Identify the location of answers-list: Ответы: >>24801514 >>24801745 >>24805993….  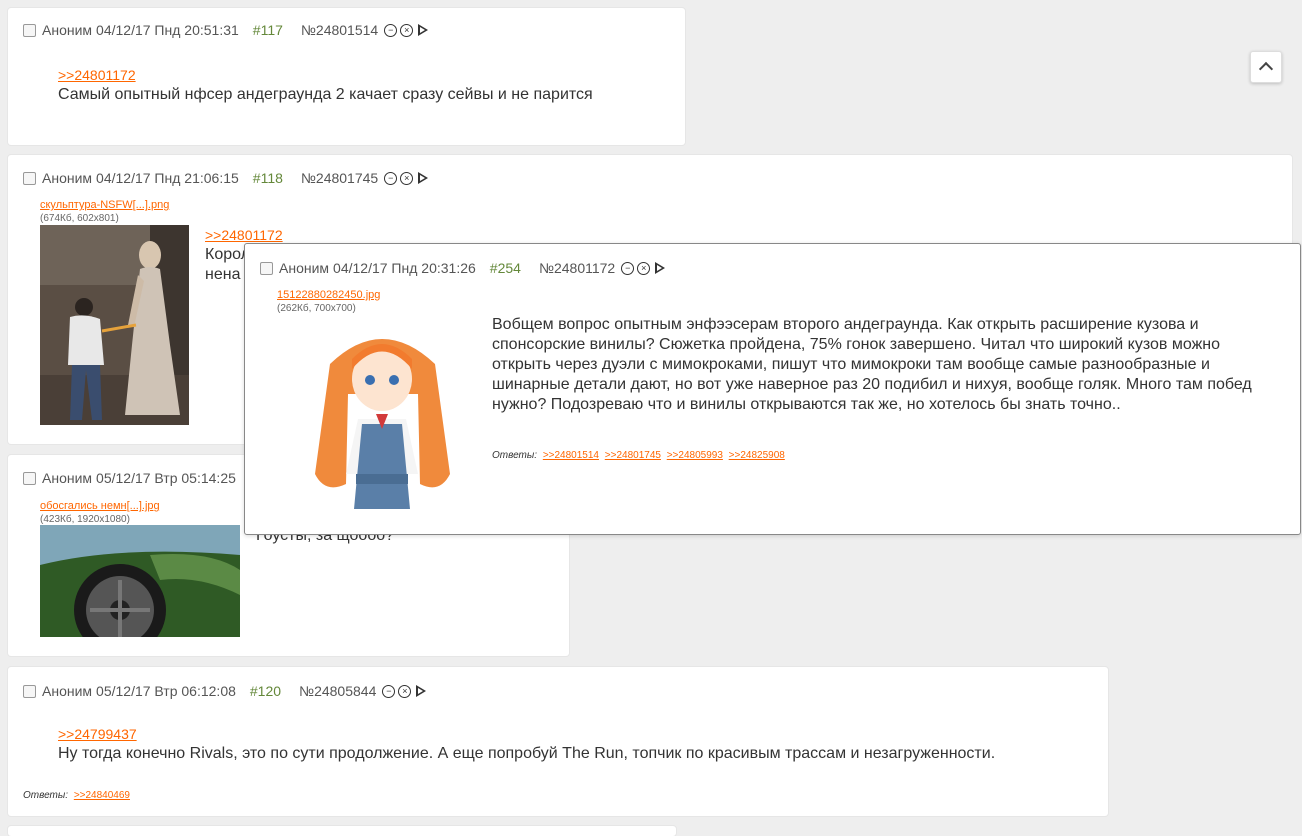
(638, 455).